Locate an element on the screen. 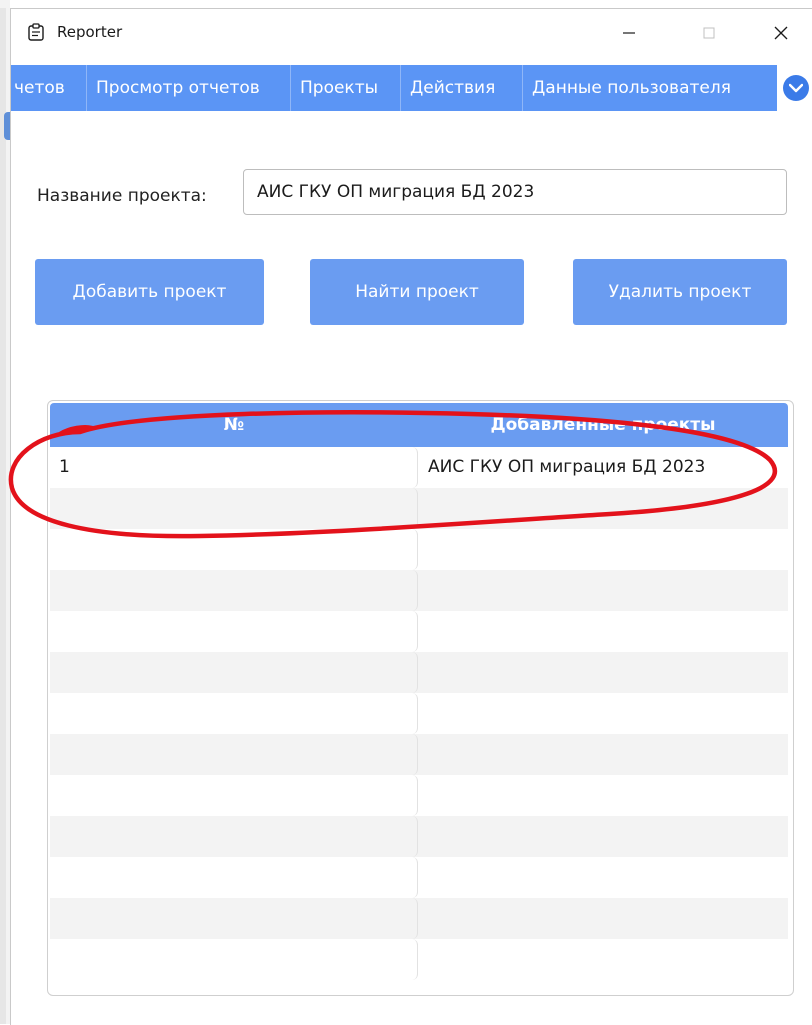 The height and width of the screenshot is (1025, 812). tab-scroll-button is located at coordinates (796, 88).